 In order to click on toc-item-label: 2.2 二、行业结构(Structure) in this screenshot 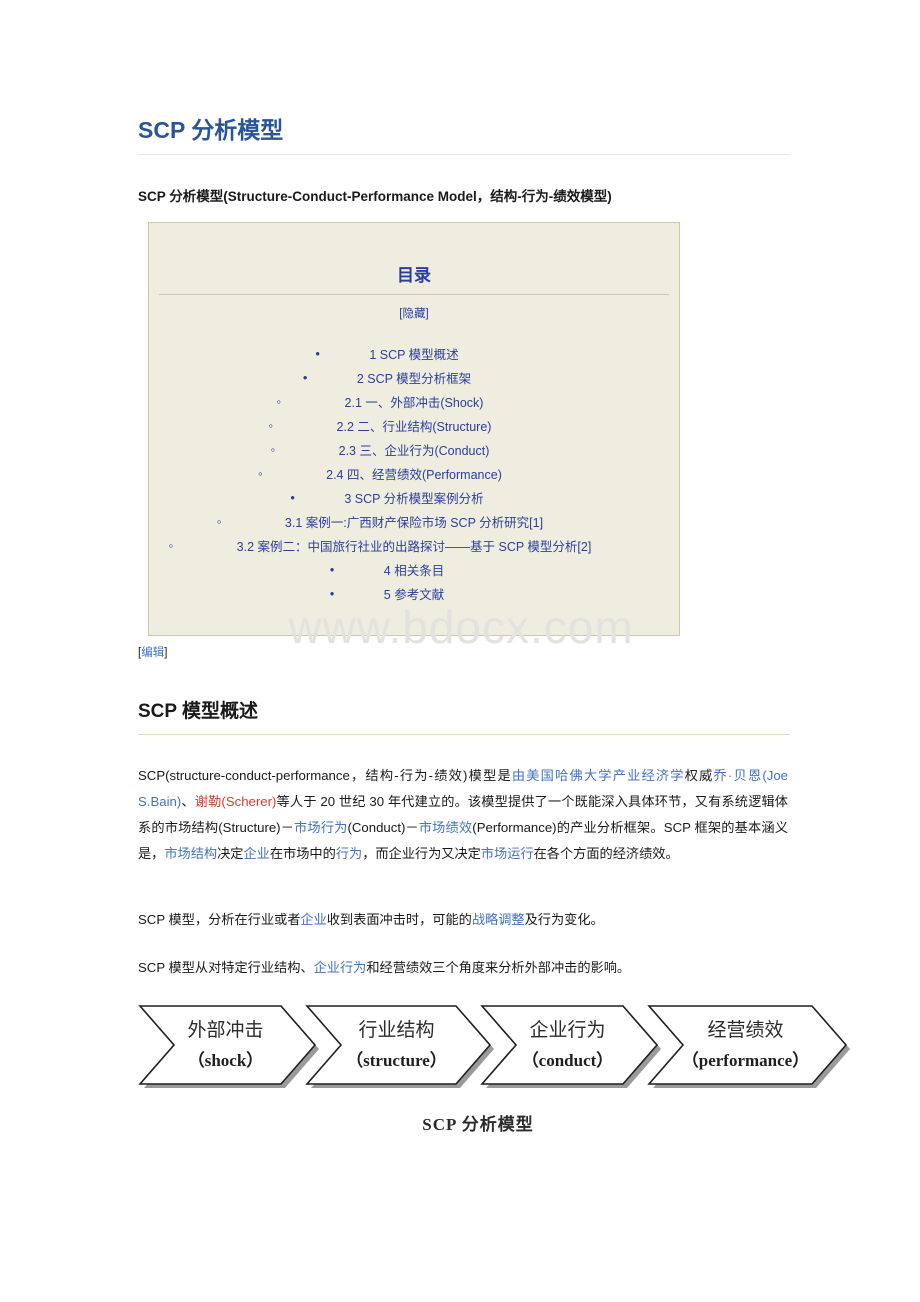, I will do `click(414, 427)`.